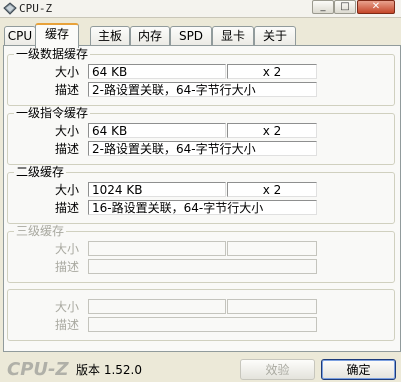  Describe the element at coordinates (67, 90) in the screenshot. I see `l1d-desc-label: 描述` at that location.